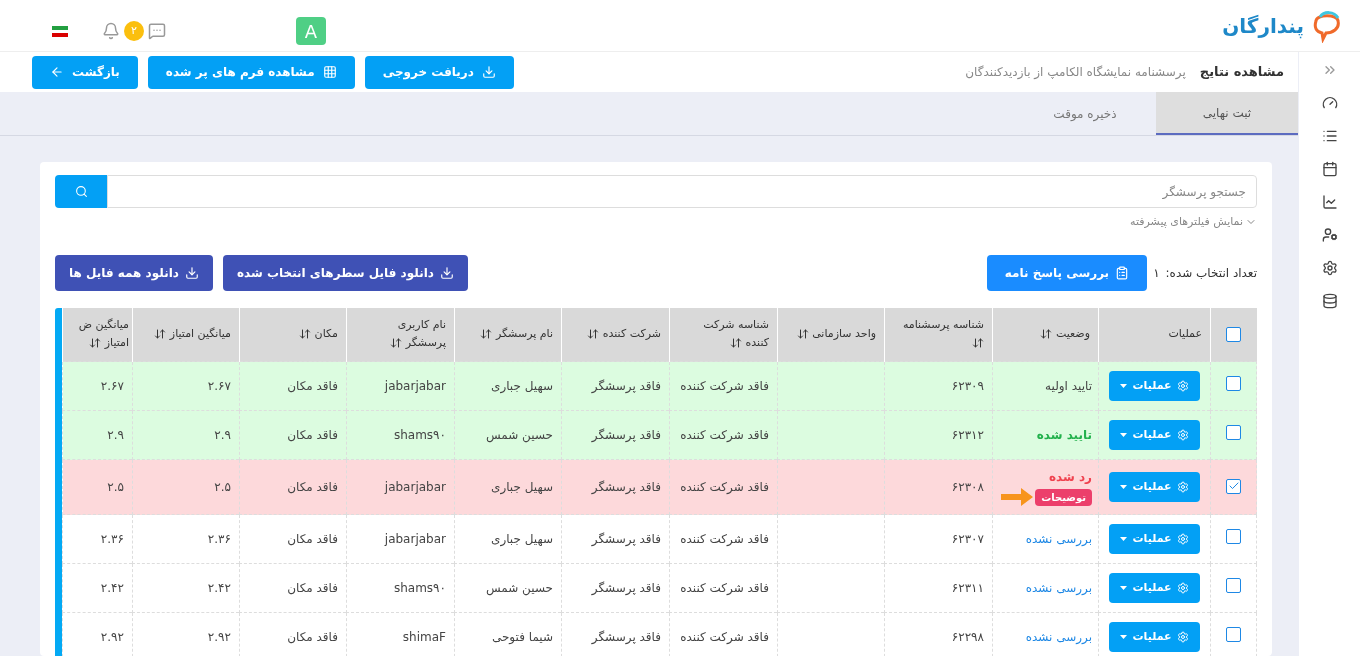 This screenshot has height=656, width=1360. I want to click on settings-icon, so click(1329, 268).